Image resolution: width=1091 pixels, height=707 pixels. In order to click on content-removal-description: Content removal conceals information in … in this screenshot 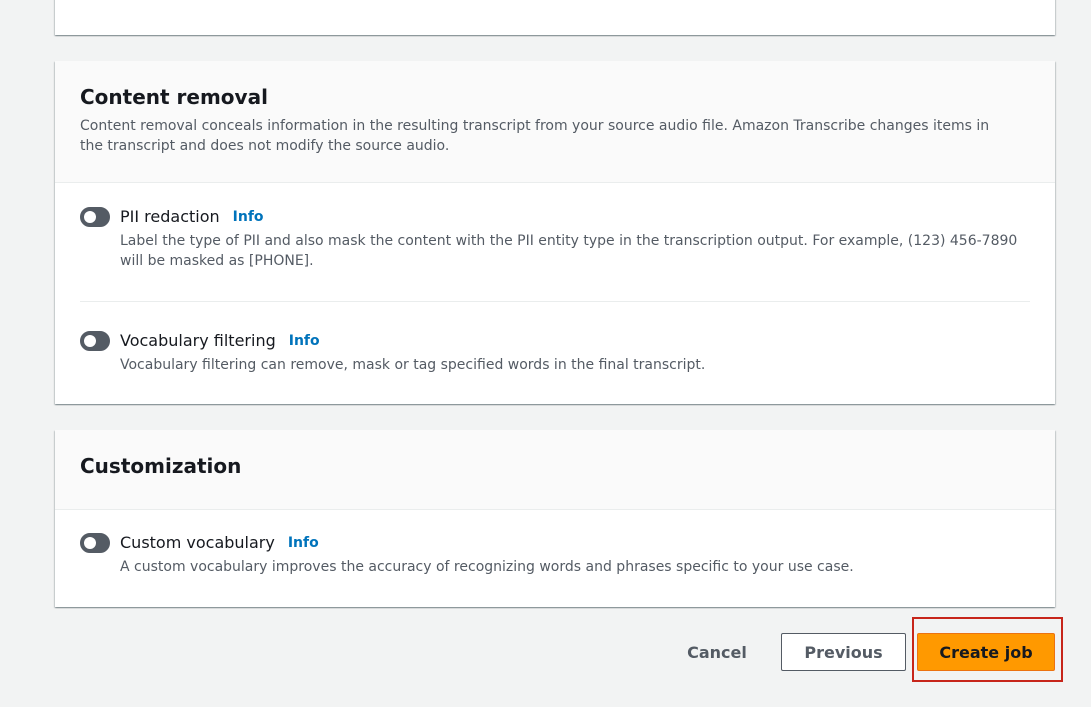, I will do `click(535, 136)`.